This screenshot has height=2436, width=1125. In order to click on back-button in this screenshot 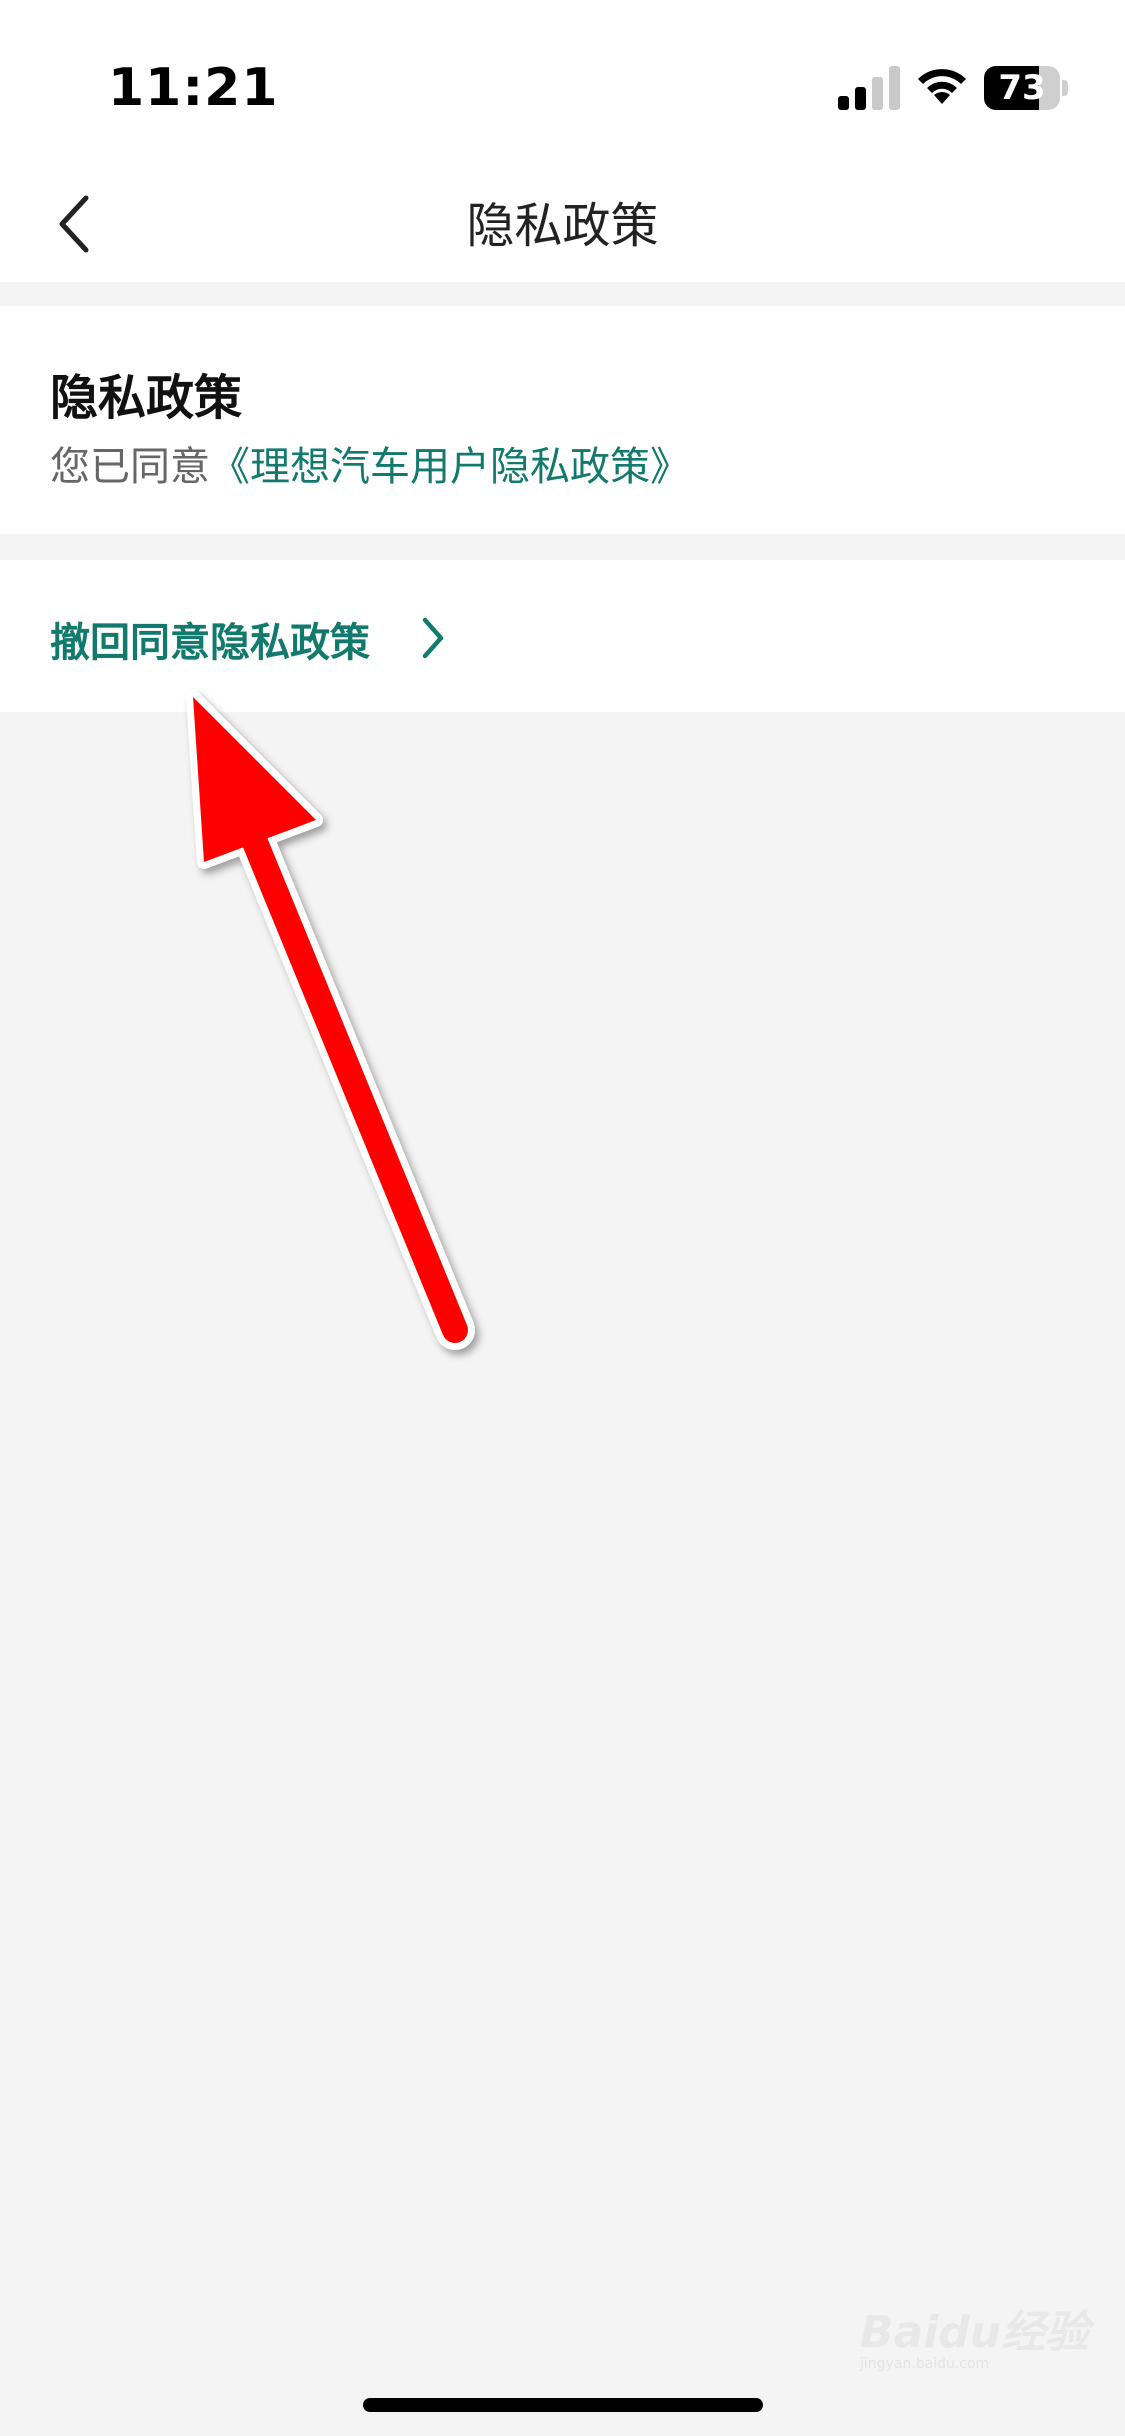, I will do `click(81, 225)`.